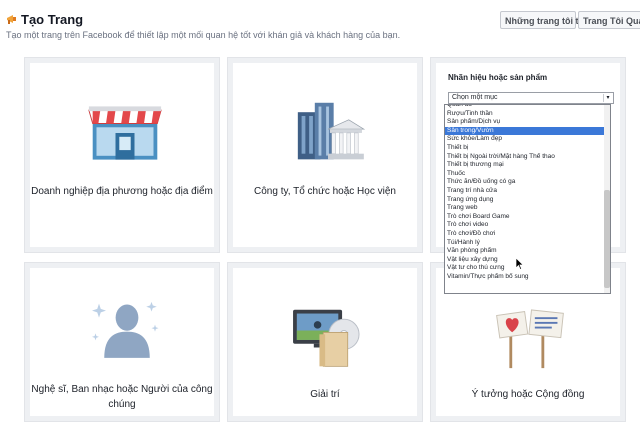 The image size is (640, 422). Describe the element at coordinates (325, 191) in the screenshot. I see `tile-label: Công ty, Tổ chức hoặc Học viện` at that location.